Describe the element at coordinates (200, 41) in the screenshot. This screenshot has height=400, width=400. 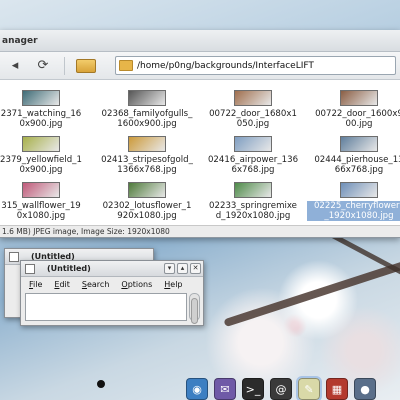
I see `window-title: anager` at that location.